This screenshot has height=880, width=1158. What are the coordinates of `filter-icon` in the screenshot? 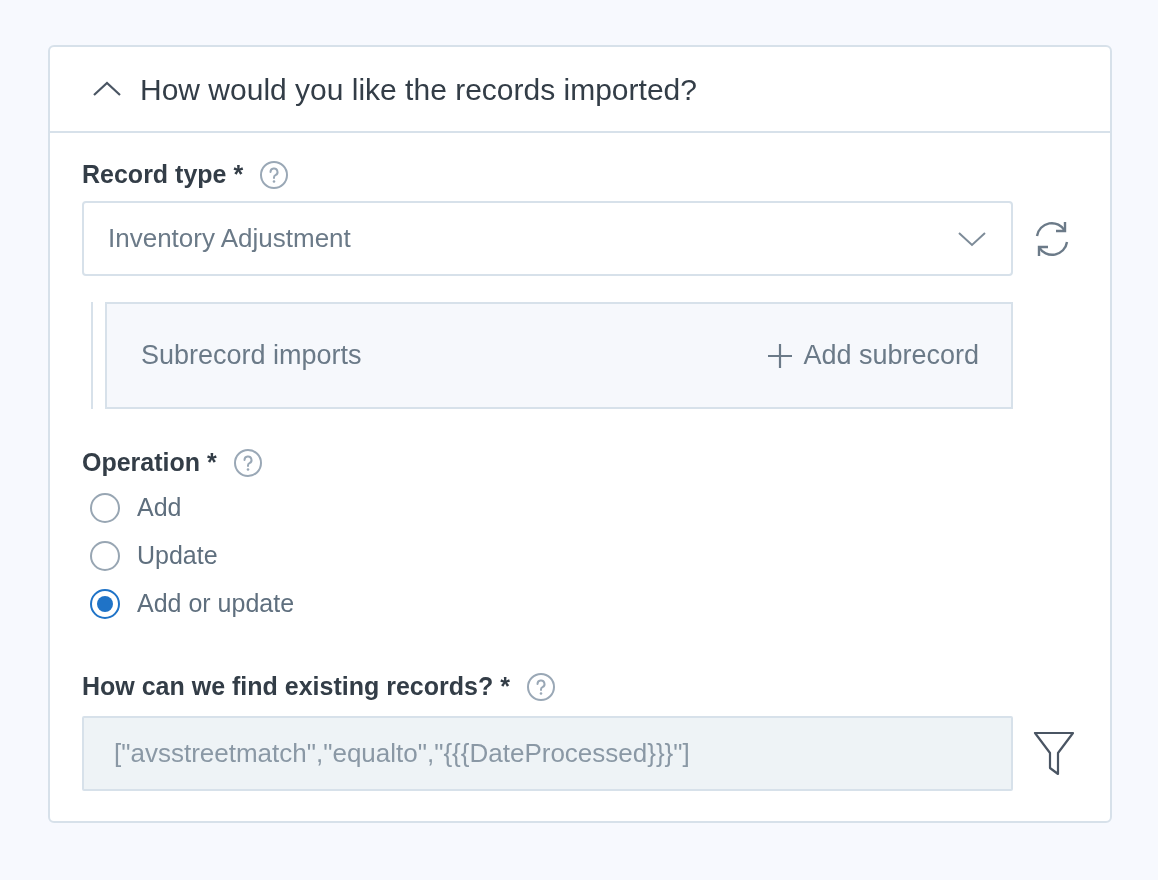 It's located at (1054, 753).